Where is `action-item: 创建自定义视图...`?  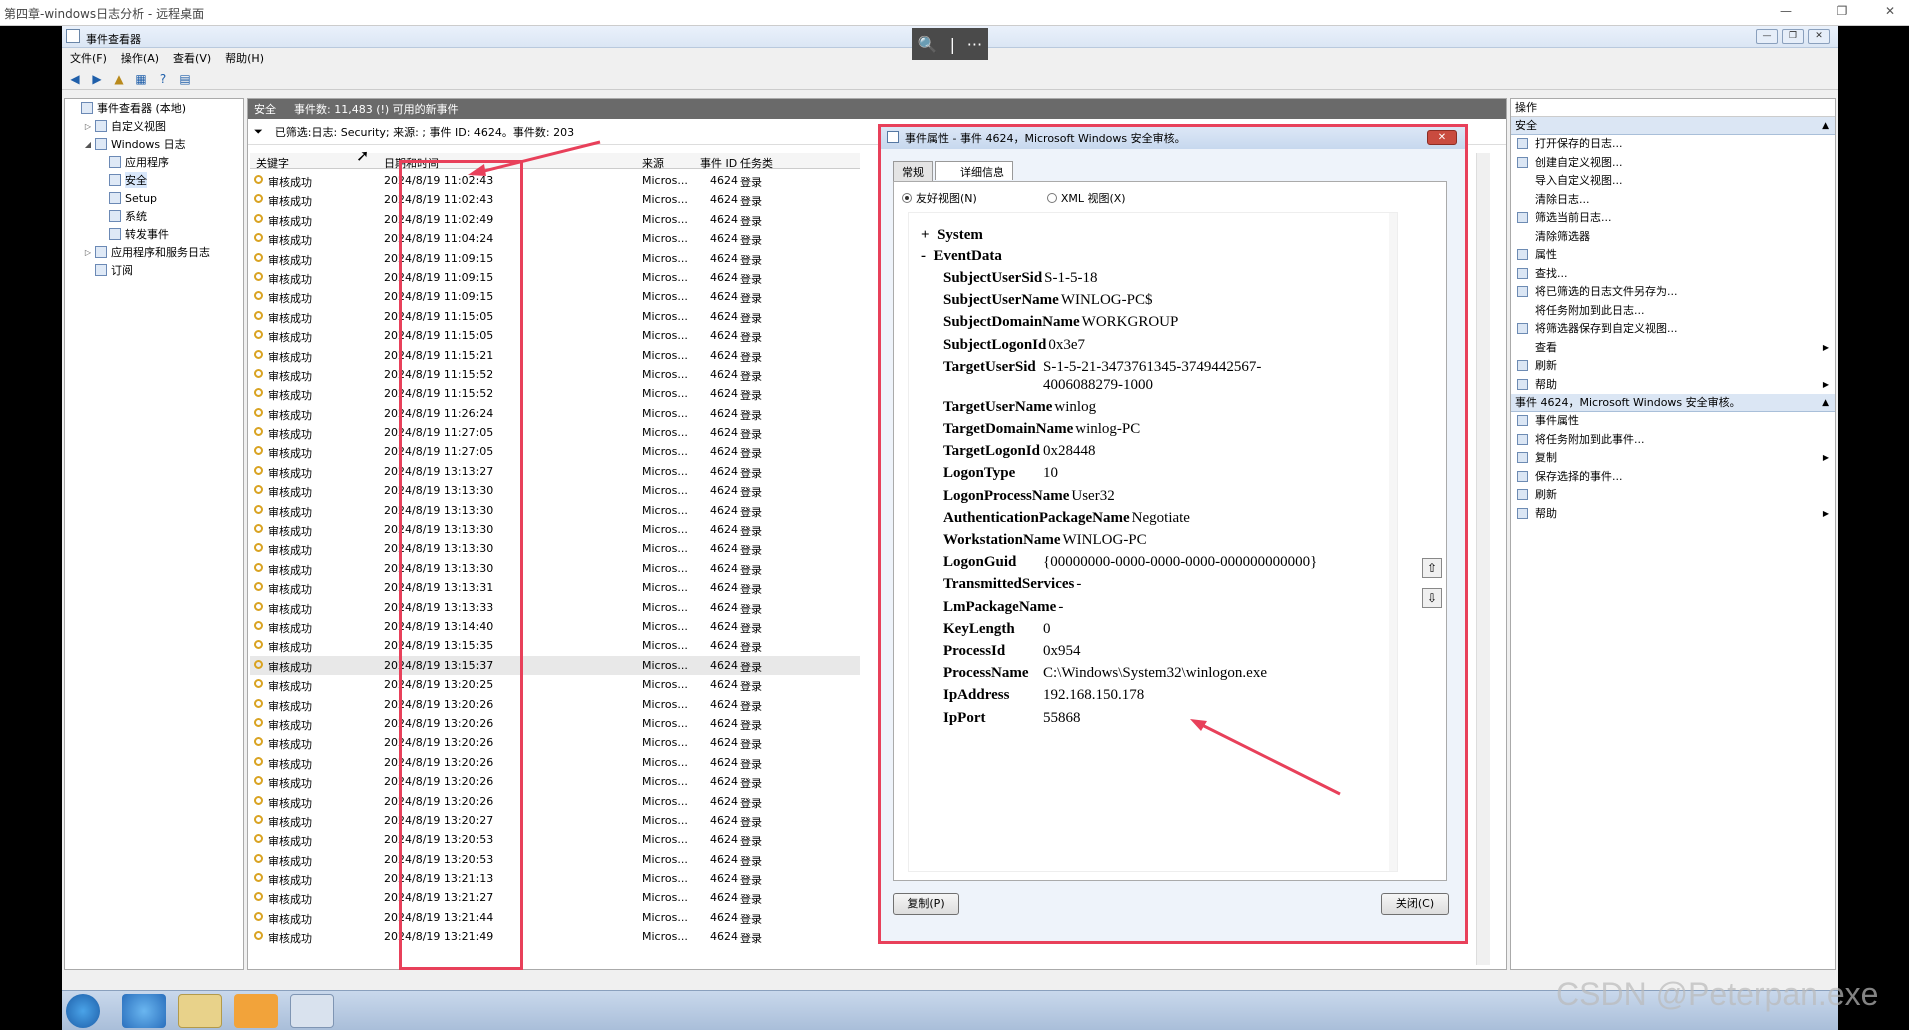 action-item: 创建自定义视图... is located at coordinates (1673, 163).